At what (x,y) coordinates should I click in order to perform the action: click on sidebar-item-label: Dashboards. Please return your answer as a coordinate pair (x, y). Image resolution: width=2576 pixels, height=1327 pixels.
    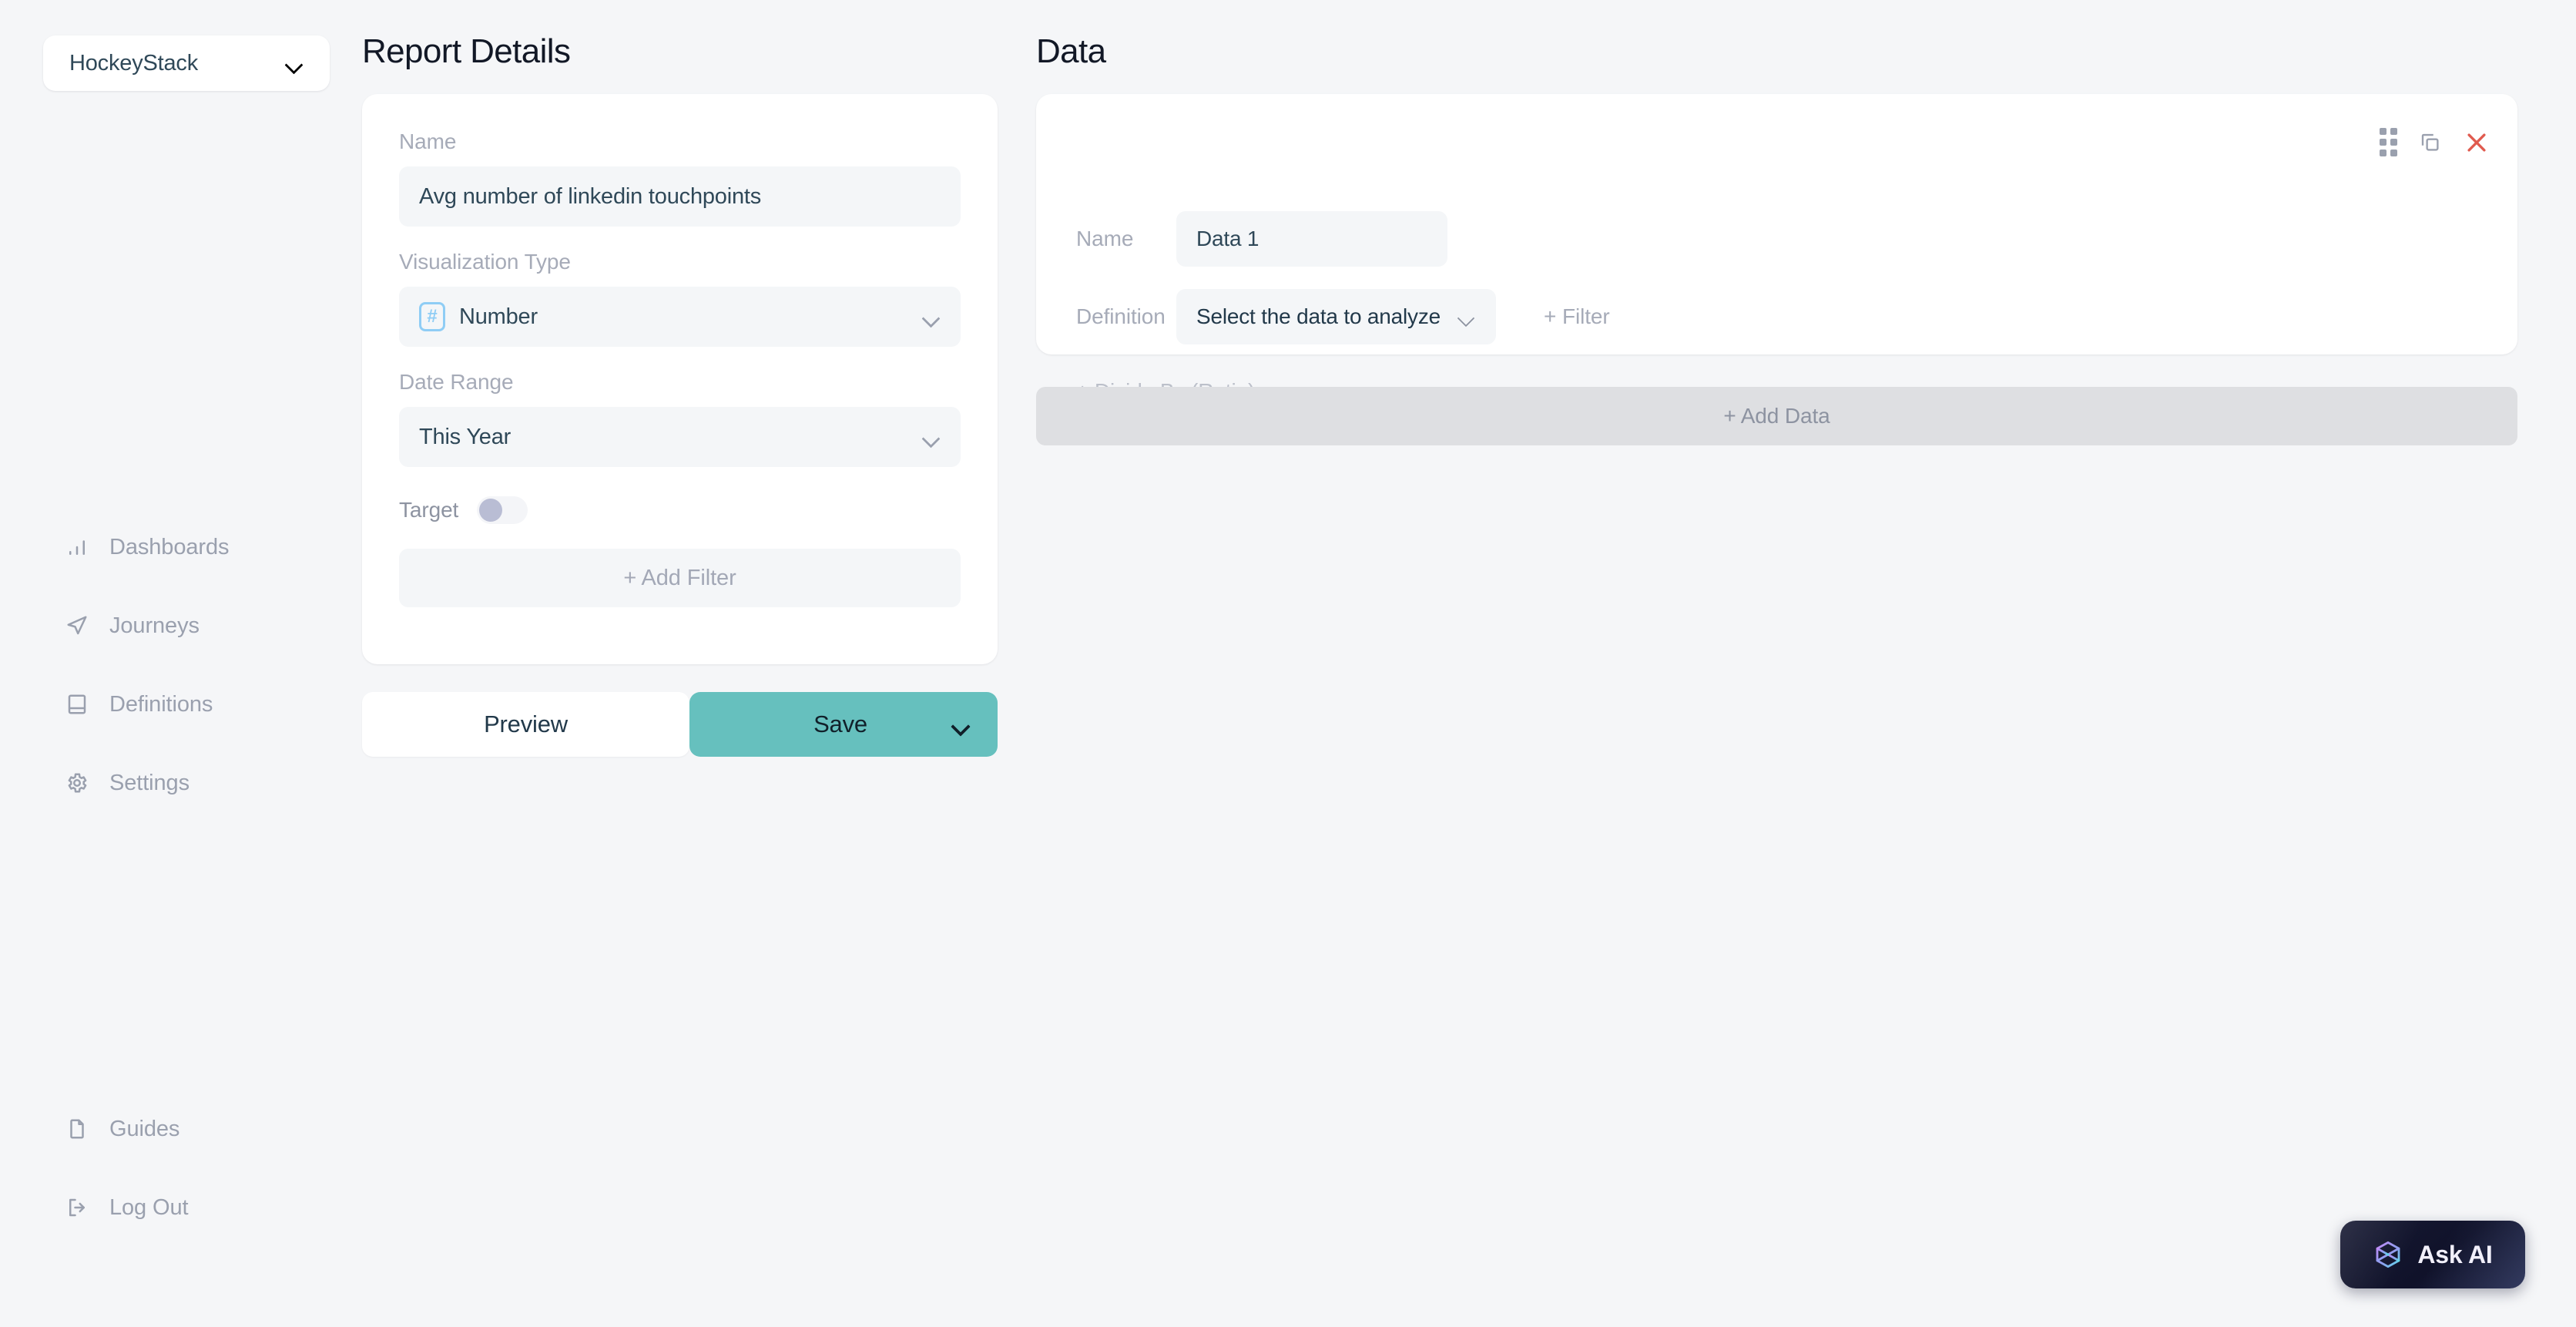
    Looking at the image, I should click on (169, 546).